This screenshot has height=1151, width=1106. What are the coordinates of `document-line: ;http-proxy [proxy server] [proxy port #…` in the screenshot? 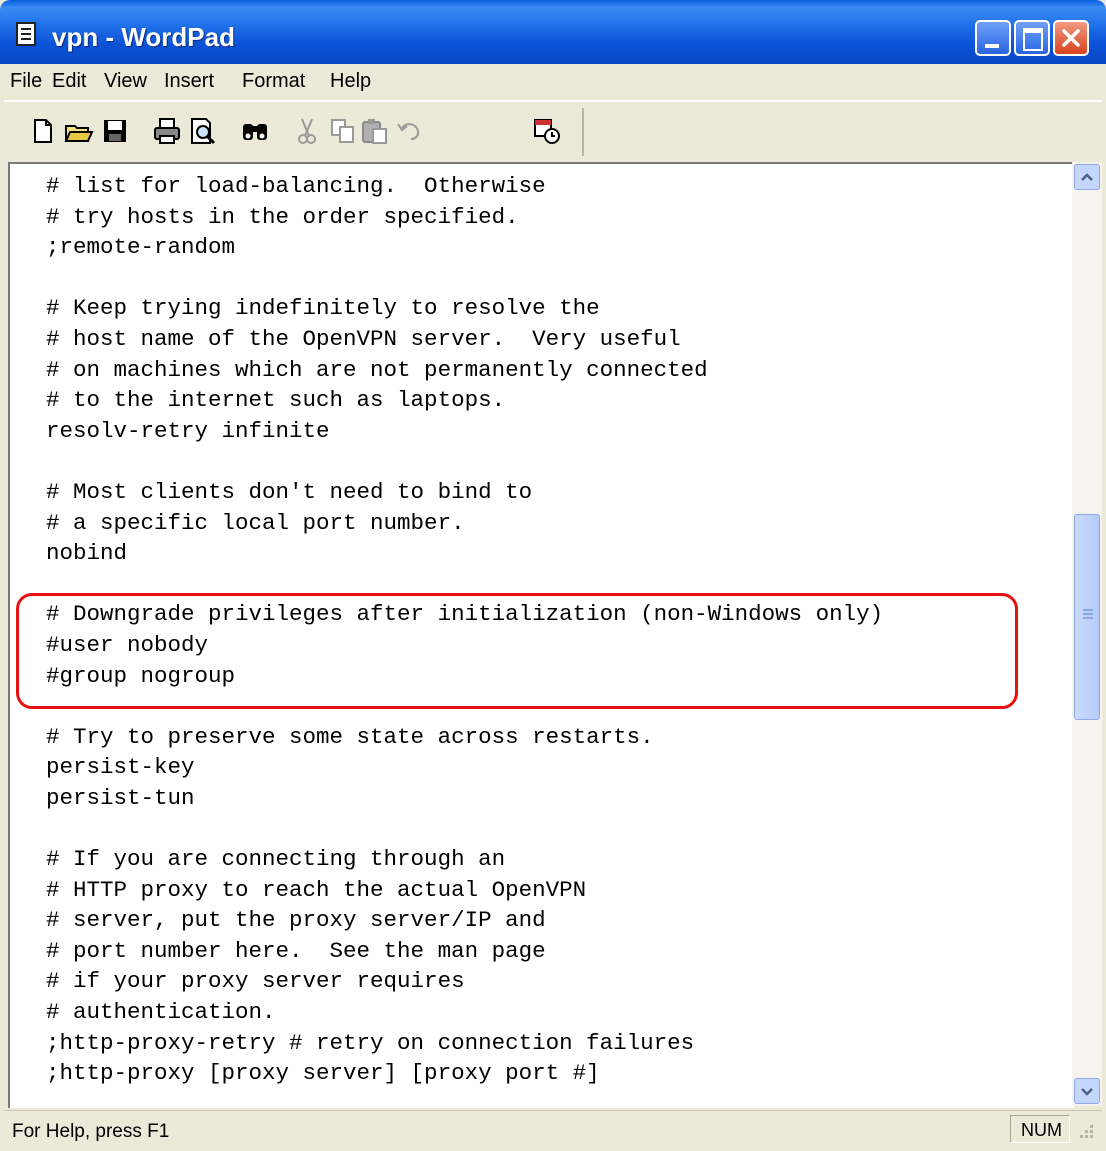 It's located at (323, 1073).